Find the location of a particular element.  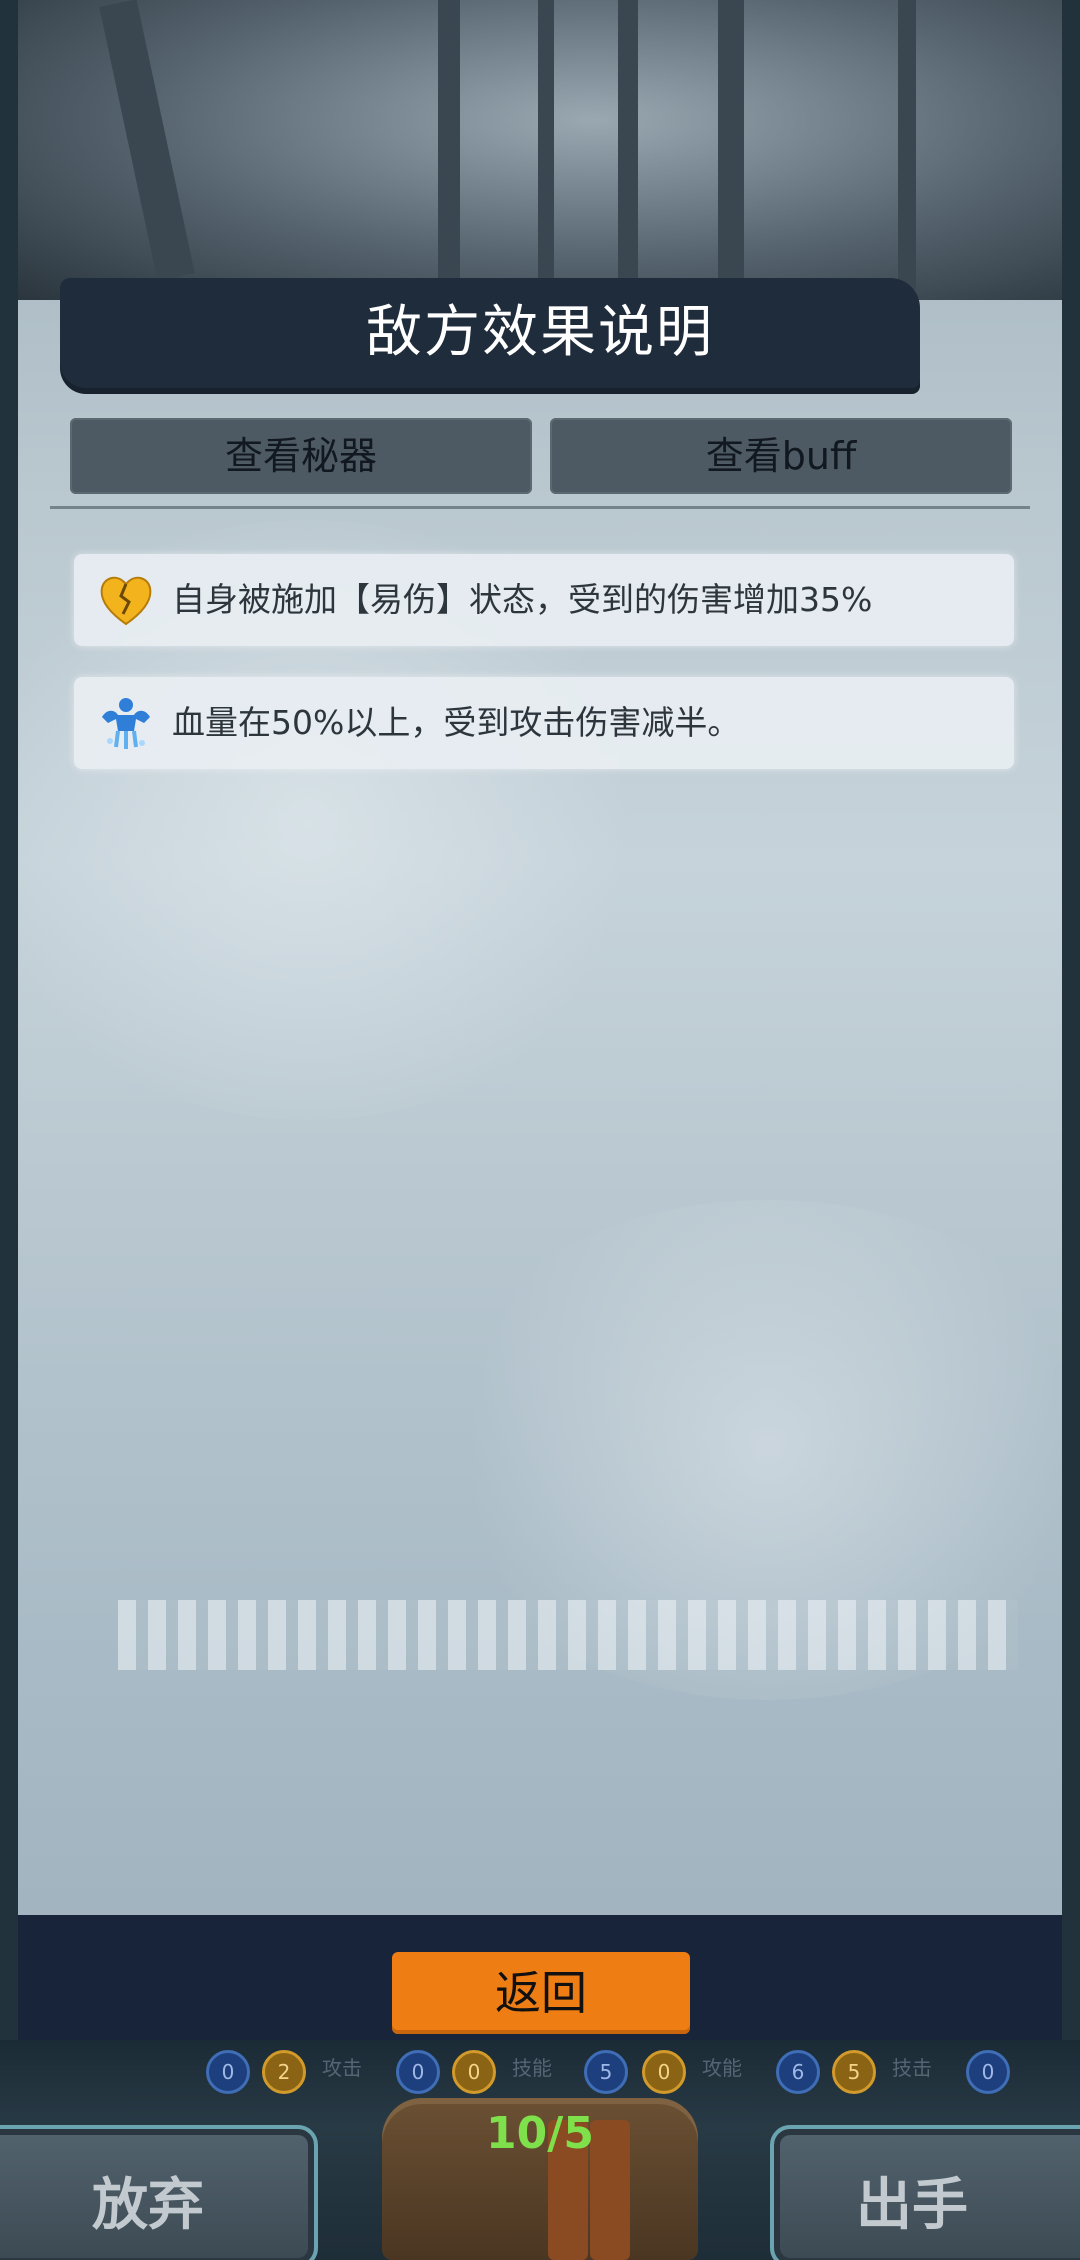

counter-dot: 6 is located at coordinates (798, 2072).